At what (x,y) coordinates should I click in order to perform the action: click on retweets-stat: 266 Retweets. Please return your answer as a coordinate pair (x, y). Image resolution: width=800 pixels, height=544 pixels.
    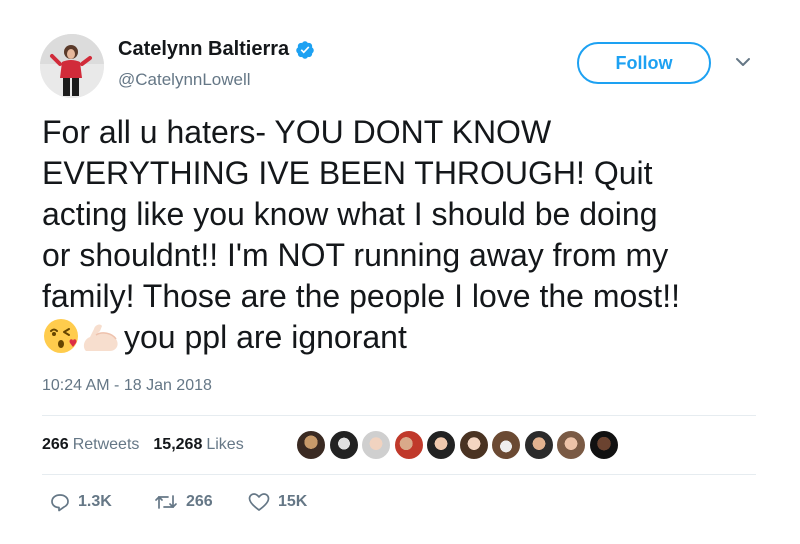
    Looking at the image, I should click on (90, 445).